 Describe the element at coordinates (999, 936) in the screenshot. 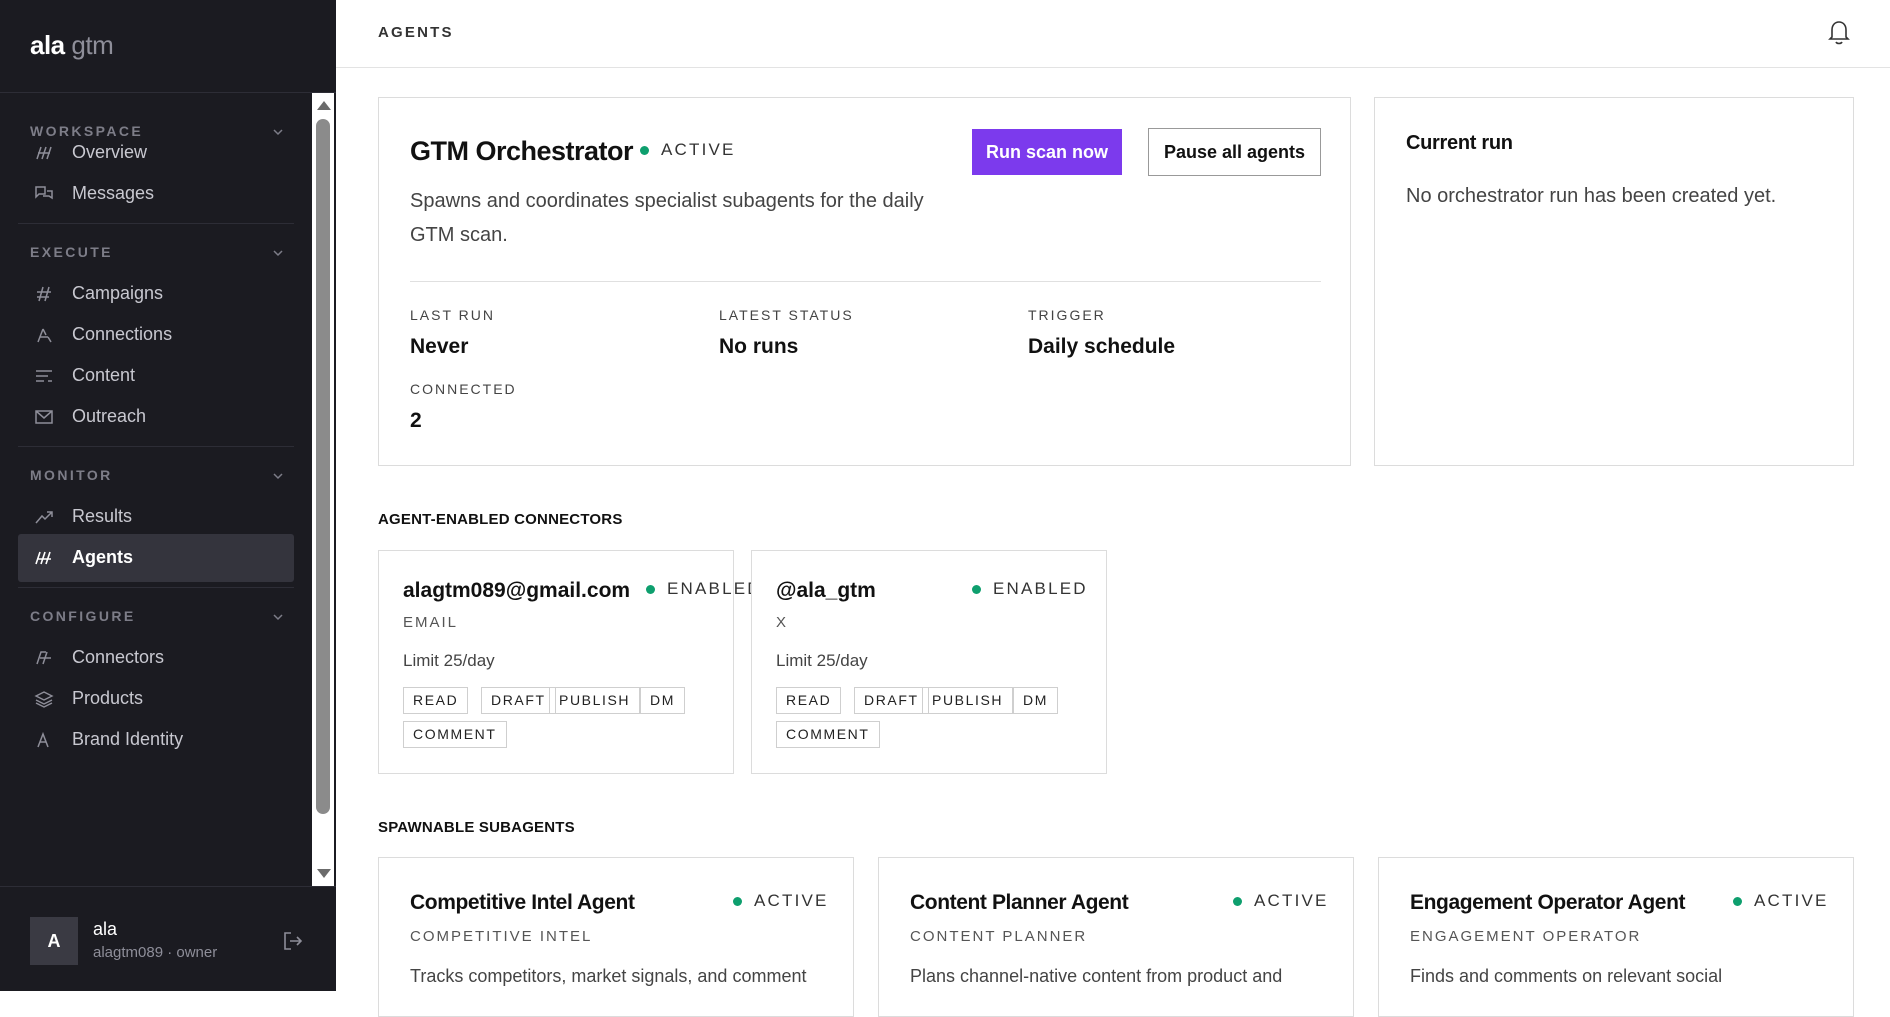

I see `subagent-type: CONTENT PLANNER` at that location.